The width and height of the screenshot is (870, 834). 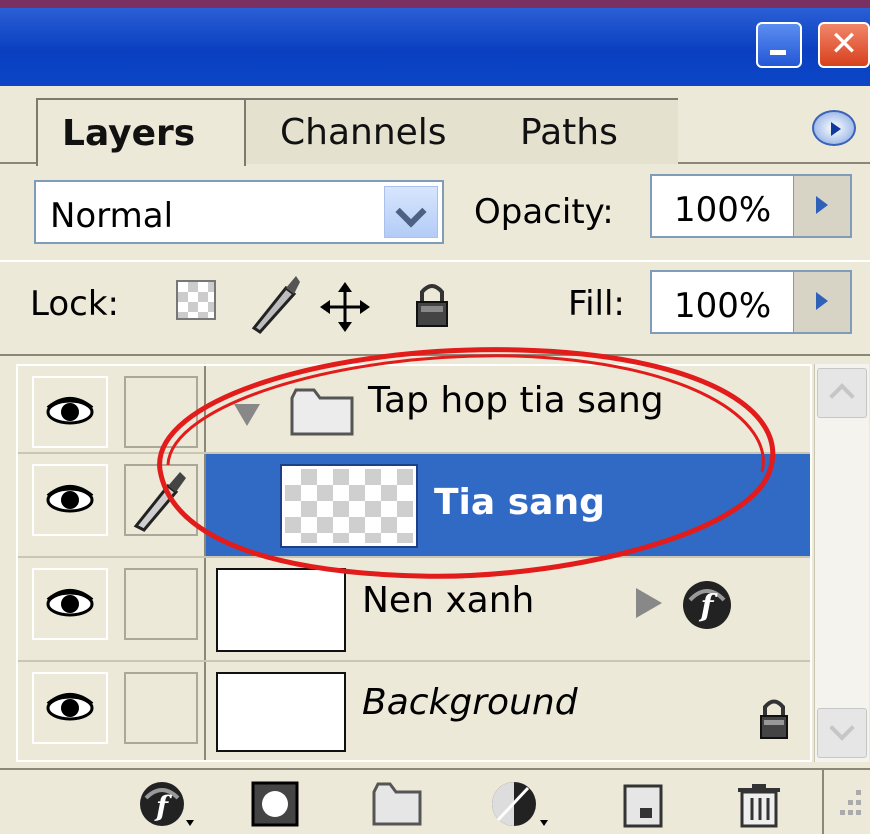 What do you see at coordinates (397, 805) in the screenshot?
I see `new-group-icon` at bounding box center [397, 805].